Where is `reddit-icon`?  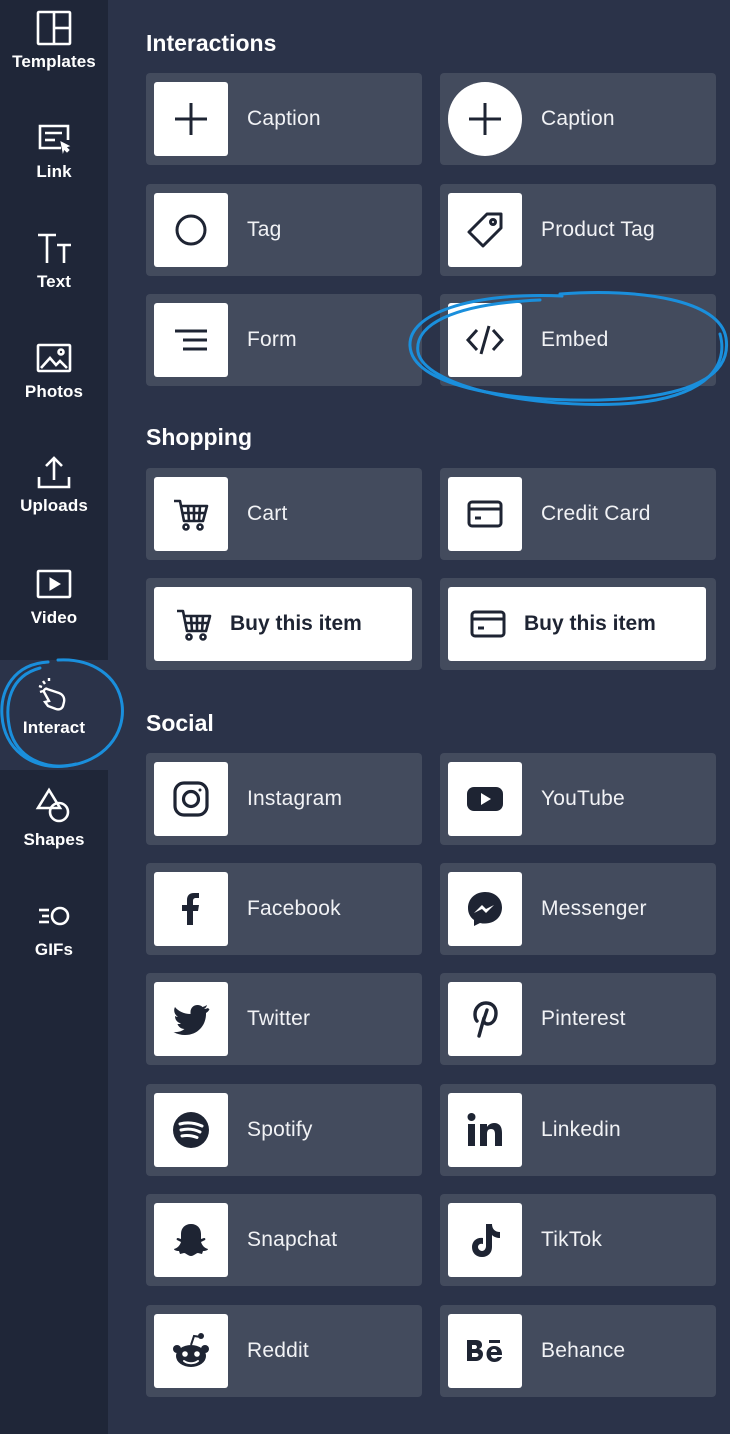 reddit-icon is located at coordinates (191, 1351).